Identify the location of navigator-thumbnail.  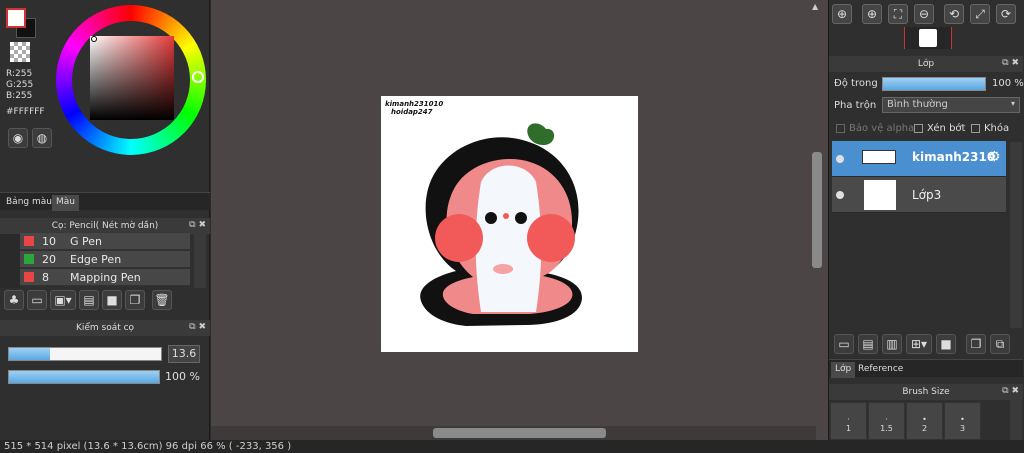
(928, 38).